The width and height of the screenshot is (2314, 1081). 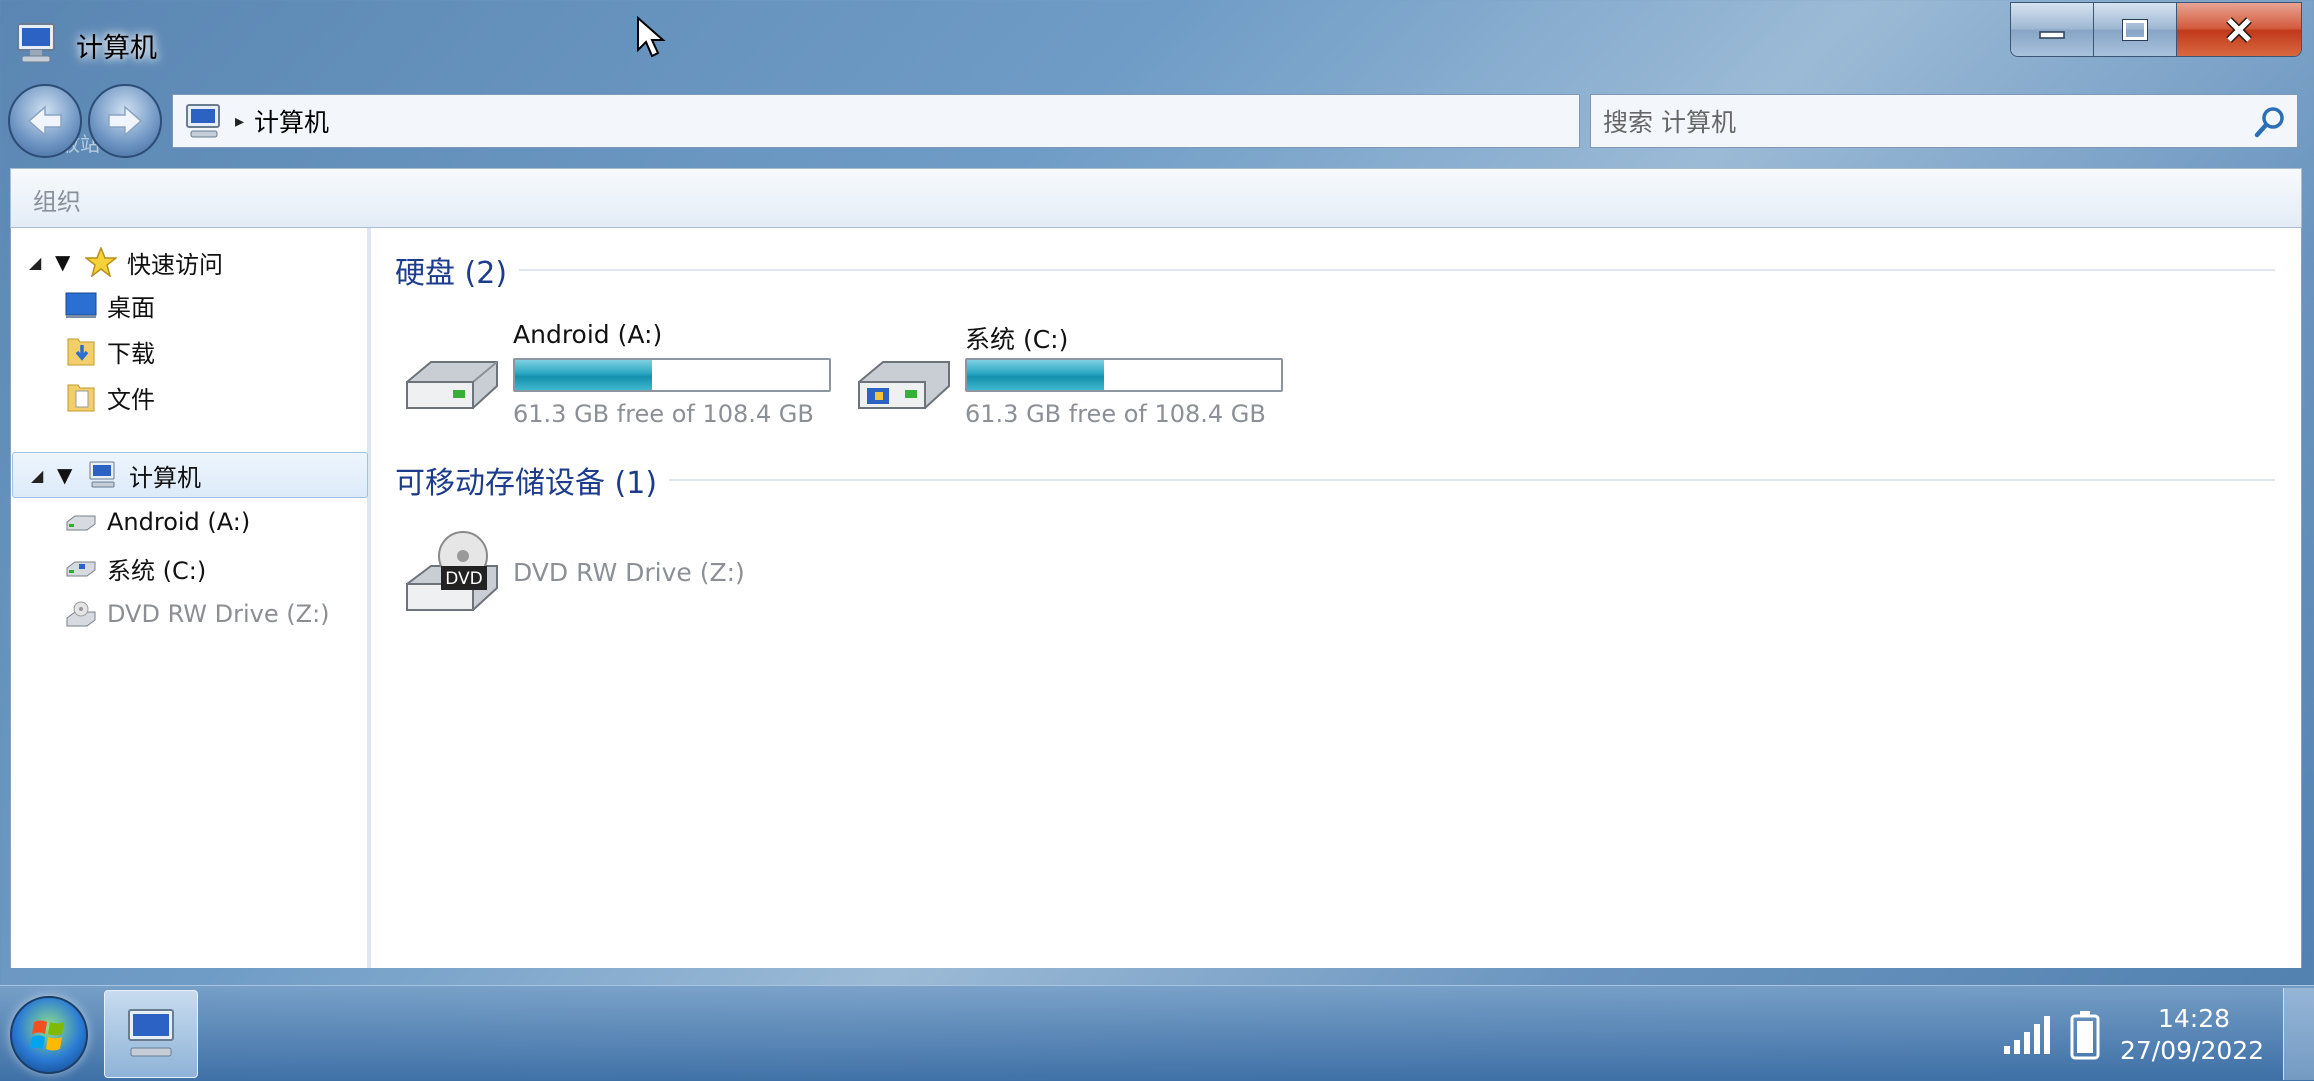 I want to click on show-desktop-button, so click(x=2298, y=1034).